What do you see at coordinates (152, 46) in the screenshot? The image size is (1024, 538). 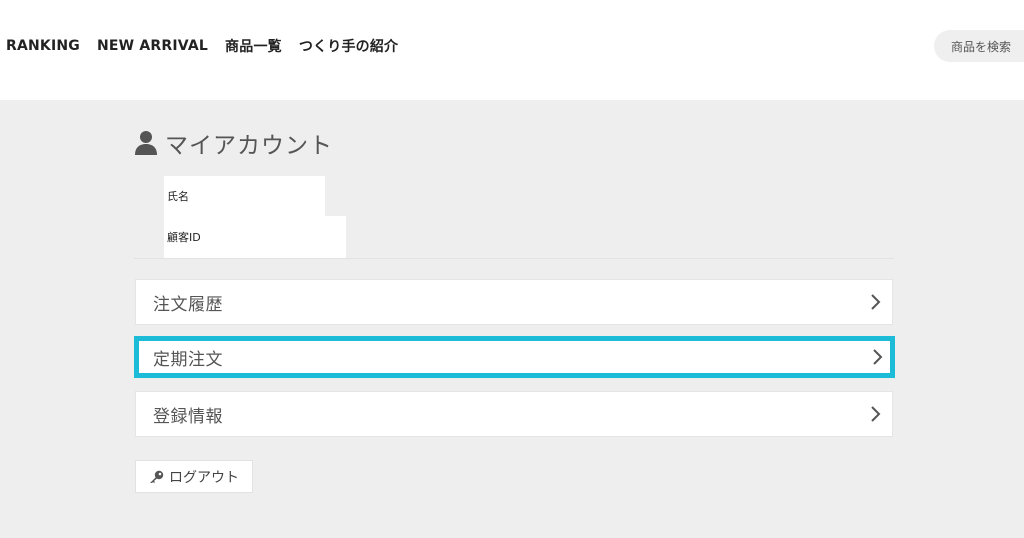 I see `nav-new-arrival: NEW ARRIVAL` at bounding box center [152, 46].